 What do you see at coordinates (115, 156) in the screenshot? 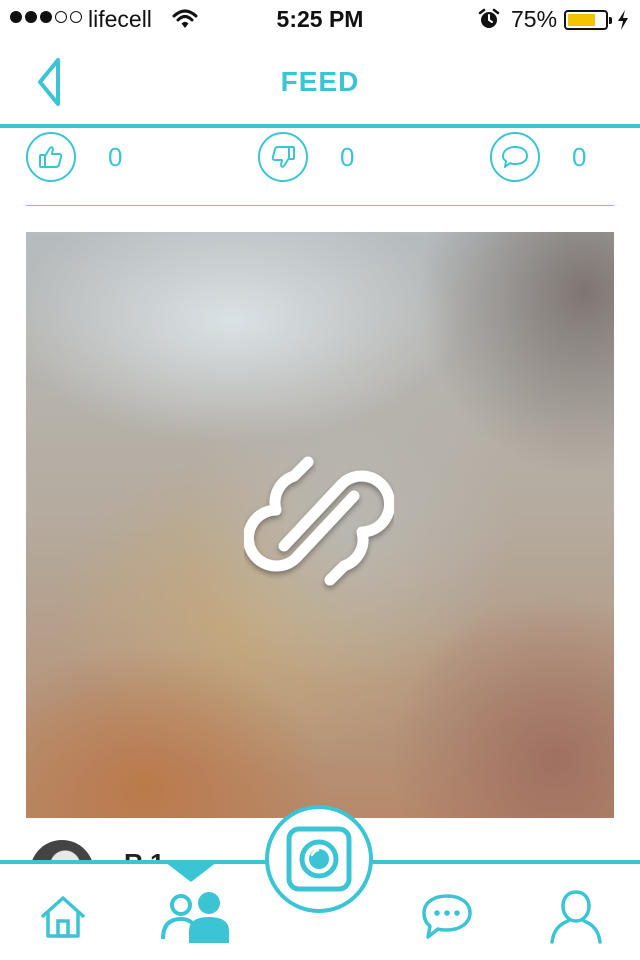
I see `like-count: 0` at bounding box center [115, 156].